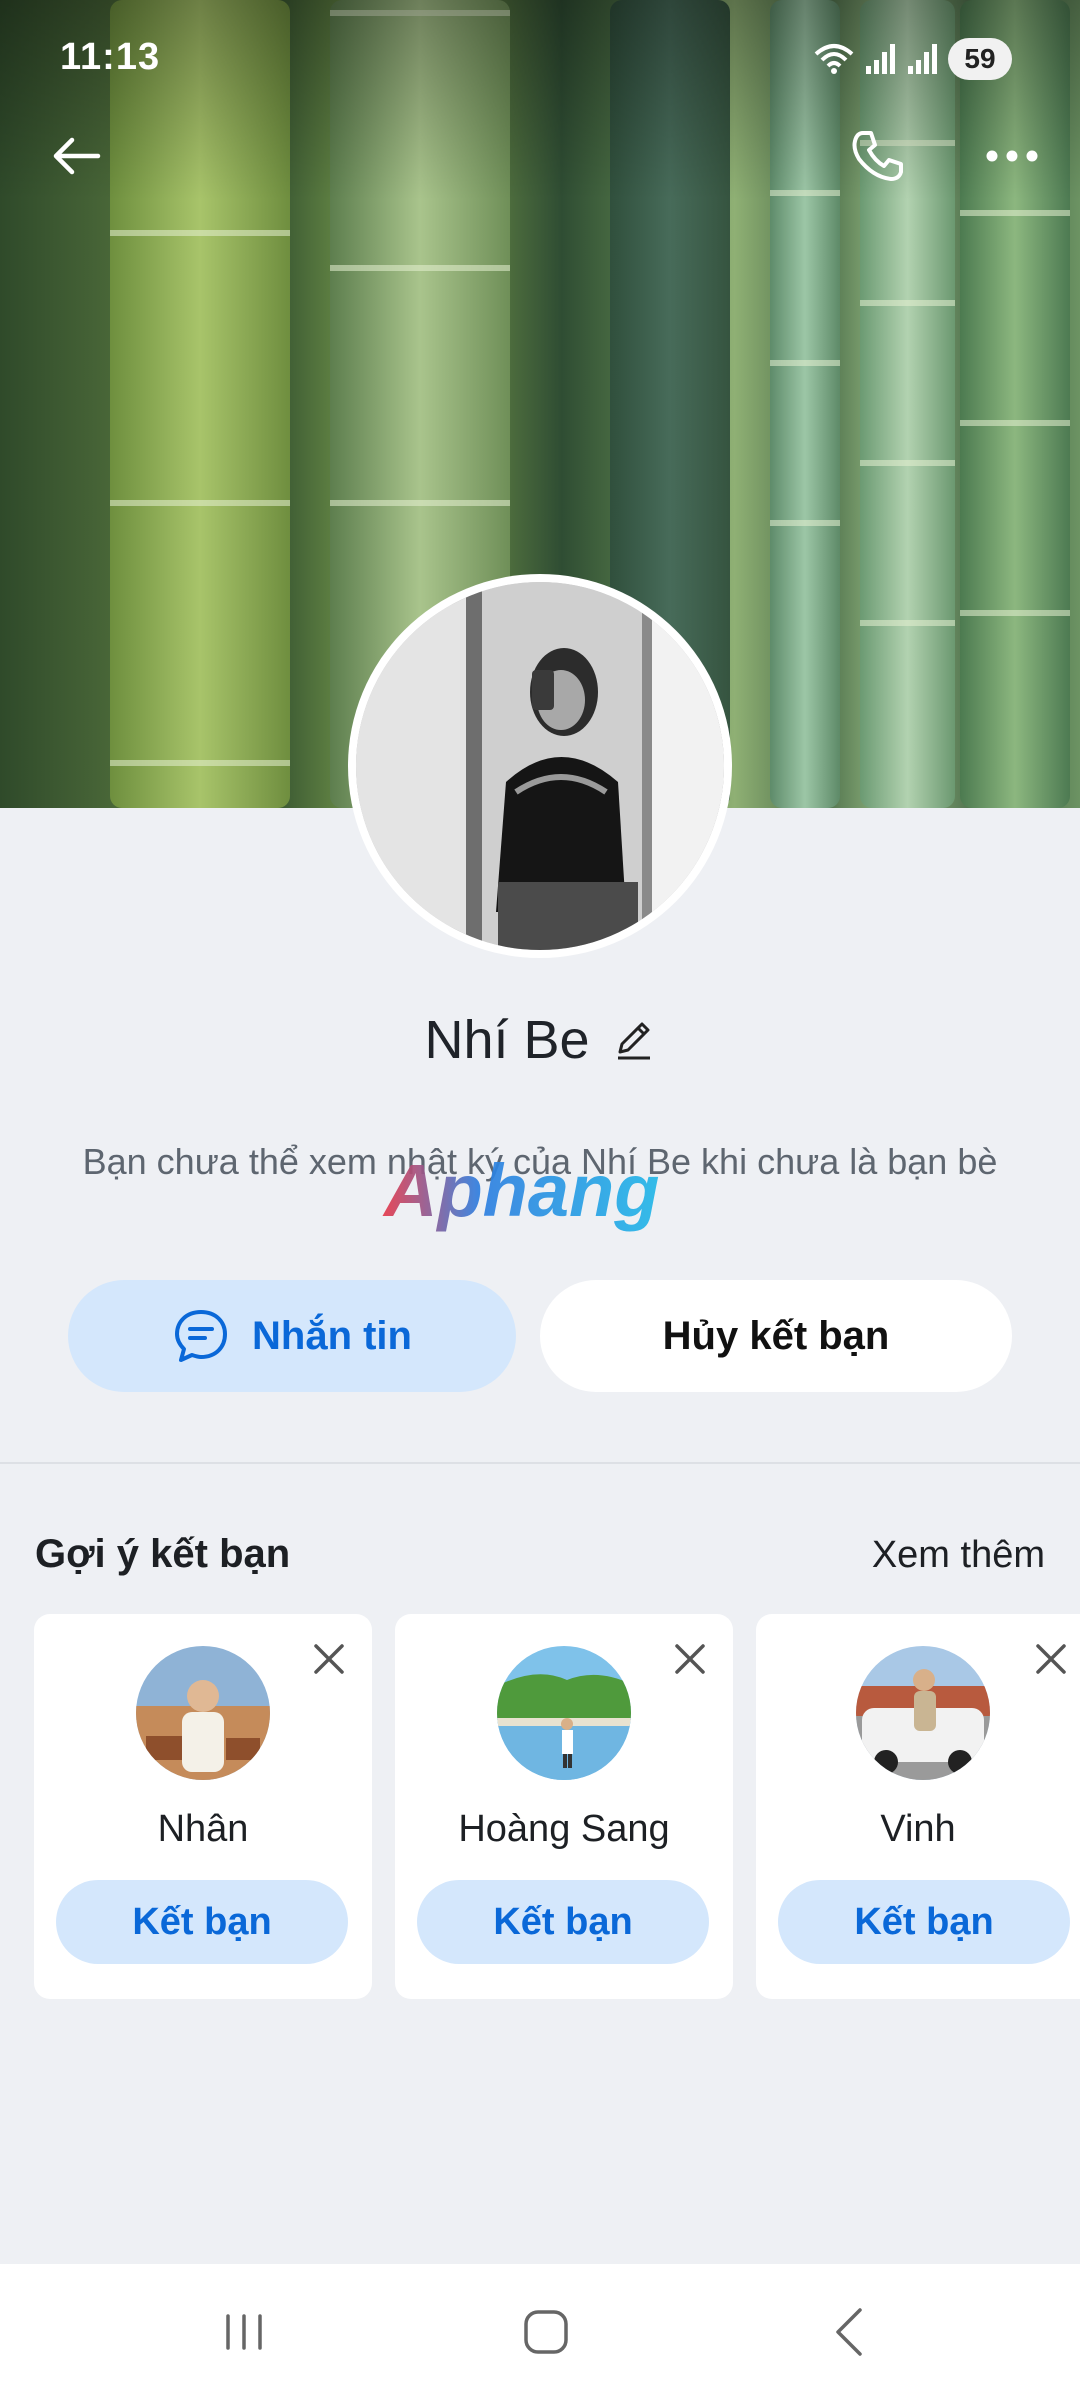  Describe the element at coordinates (244, 2332) in the screenshot. I see `recent-apps-icon` at that location.